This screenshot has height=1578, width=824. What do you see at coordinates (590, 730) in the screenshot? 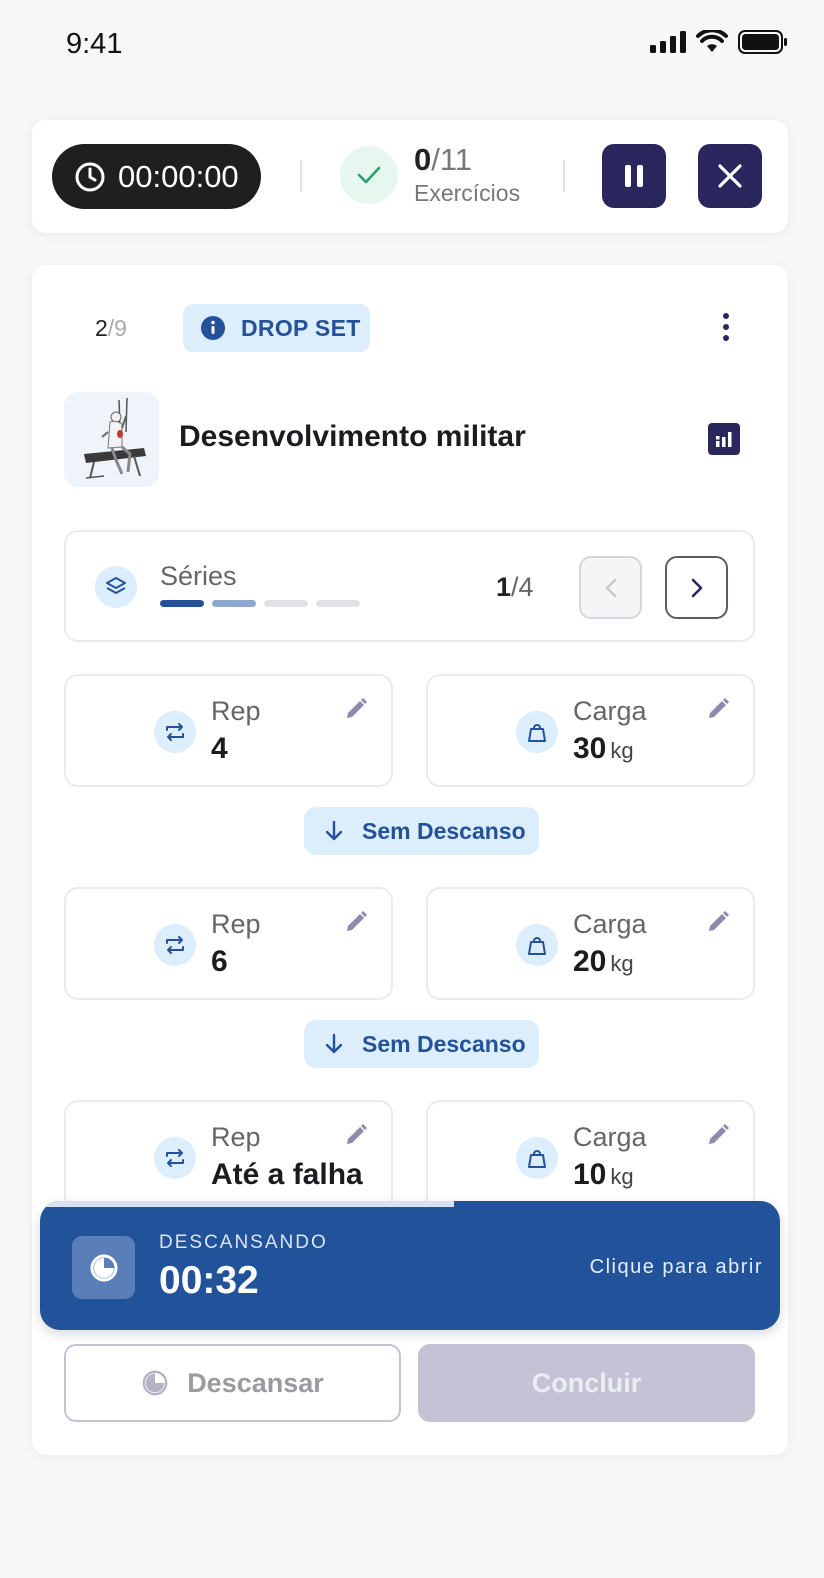
I see `load-card: Carga 30 kg` at bounding box center [590, 730].